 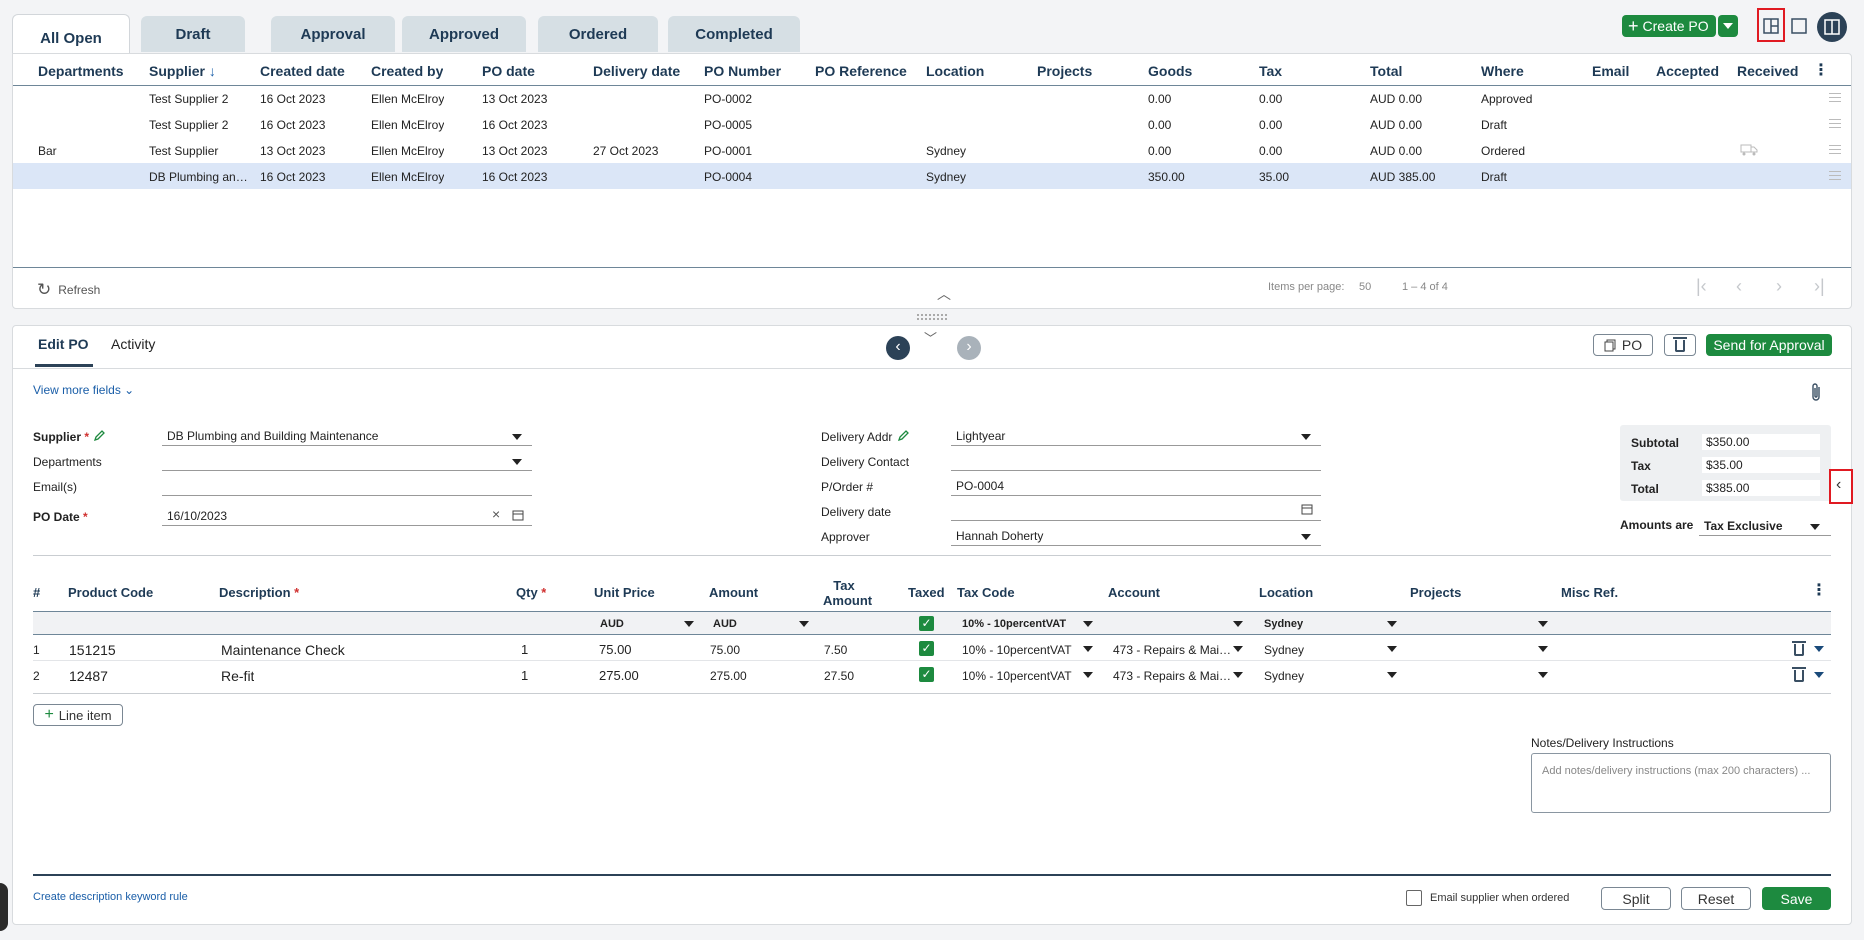 I want to click on col-created-date: Created date, so click(x=302, y=71).